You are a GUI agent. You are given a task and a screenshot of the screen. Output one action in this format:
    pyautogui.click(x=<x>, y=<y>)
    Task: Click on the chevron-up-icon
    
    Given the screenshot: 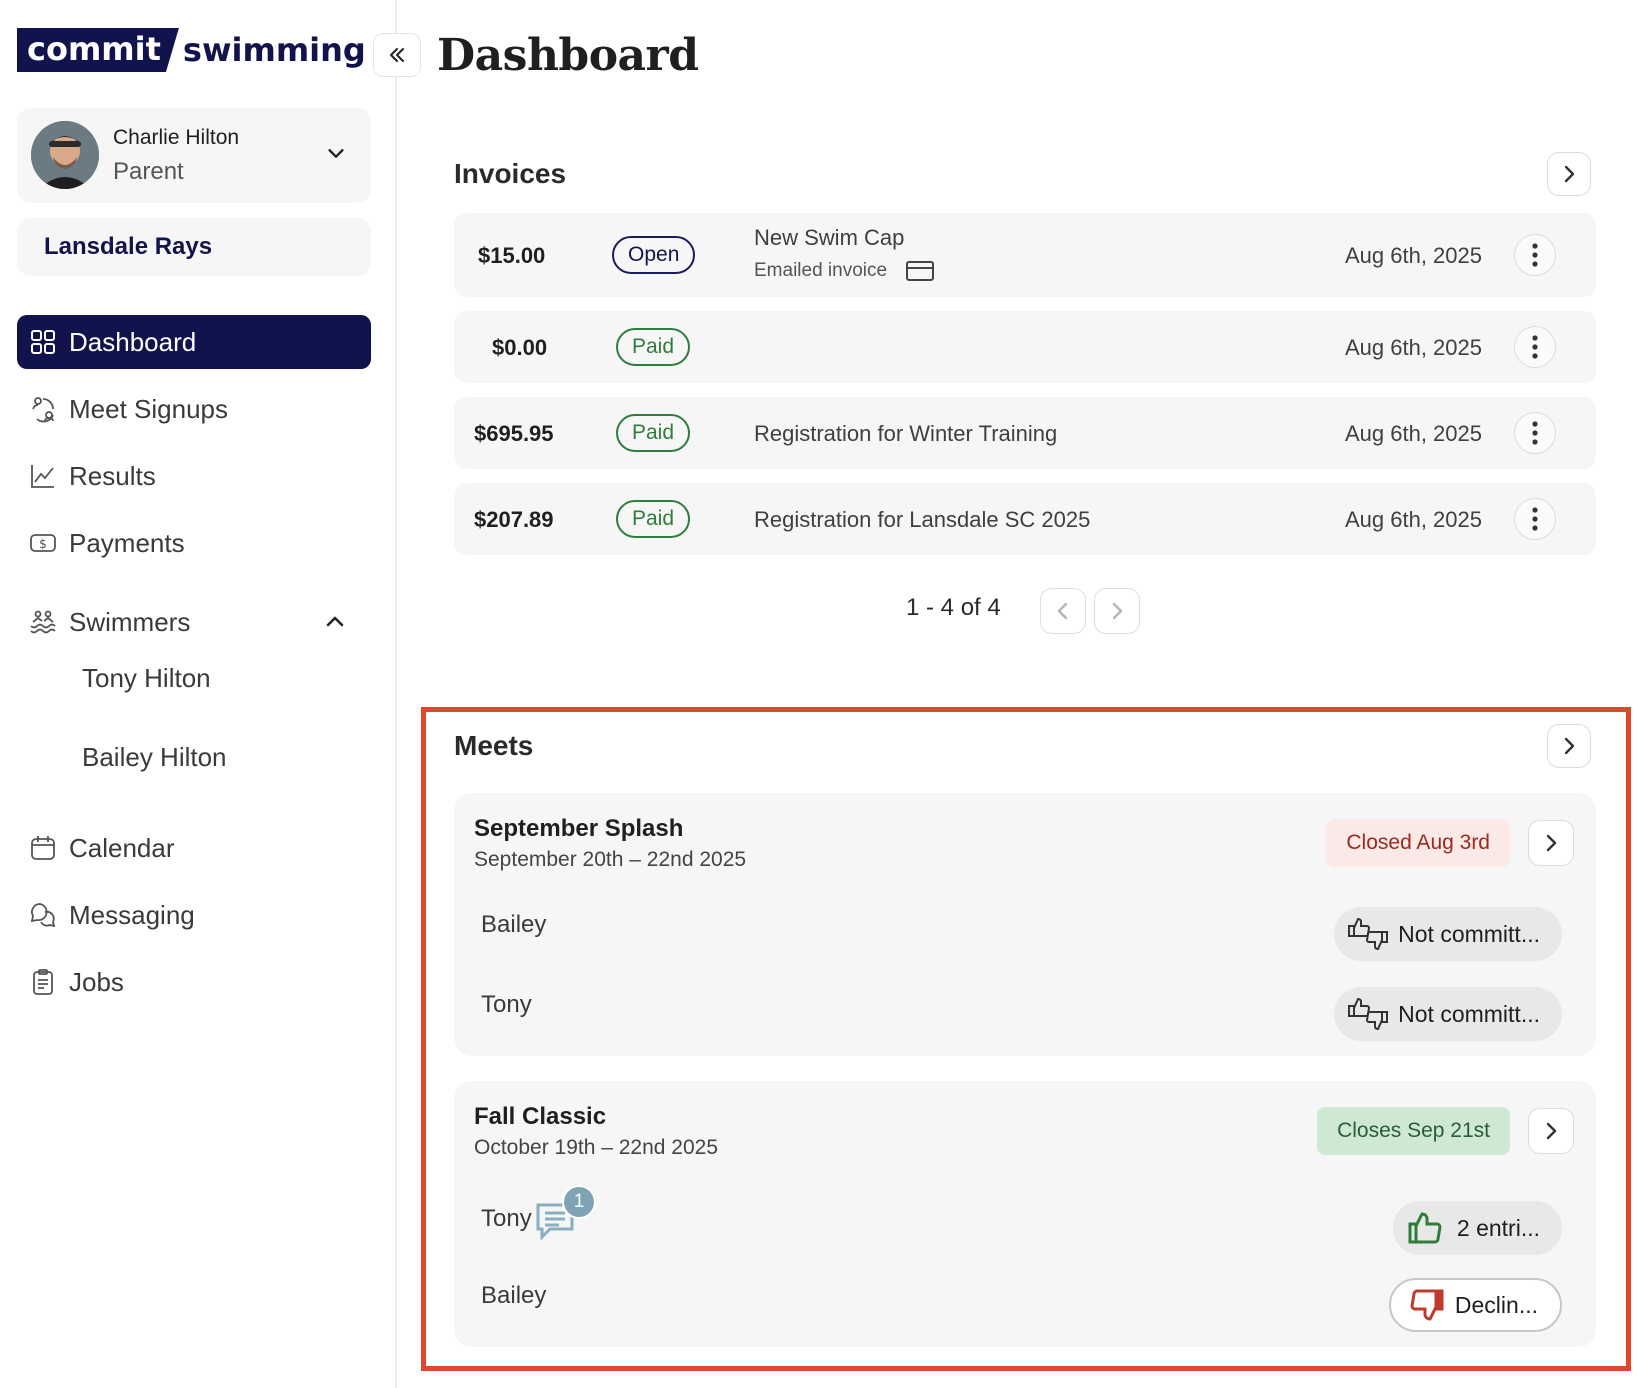 What is the action you would take?
    pyautogui.click(x=335, y=622)
    